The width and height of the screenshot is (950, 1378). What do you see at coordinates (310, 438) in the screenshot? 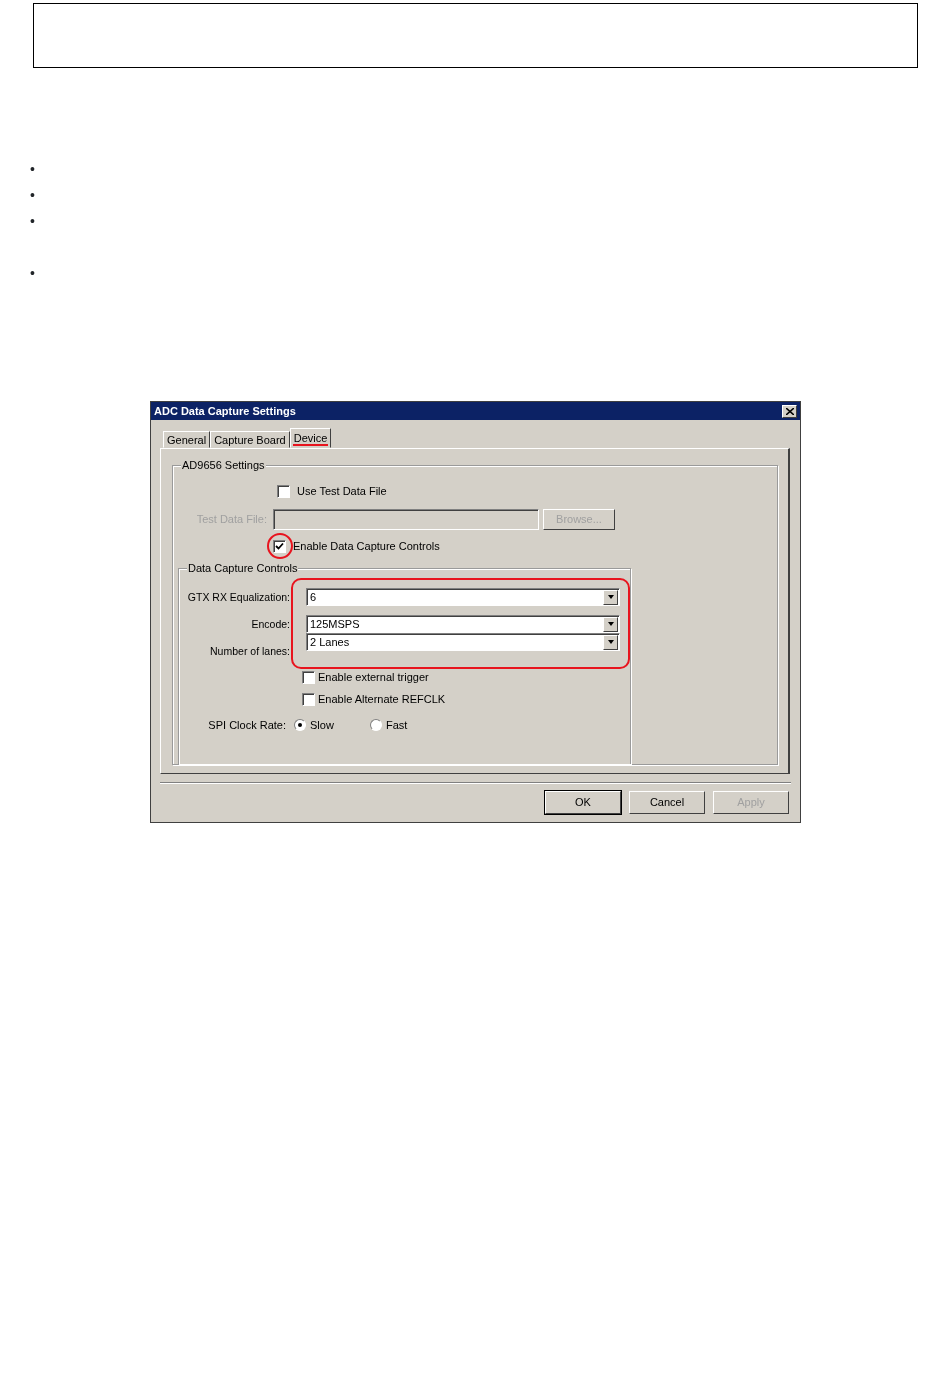
I see `tab: Device` at bounding box center [310, 438].